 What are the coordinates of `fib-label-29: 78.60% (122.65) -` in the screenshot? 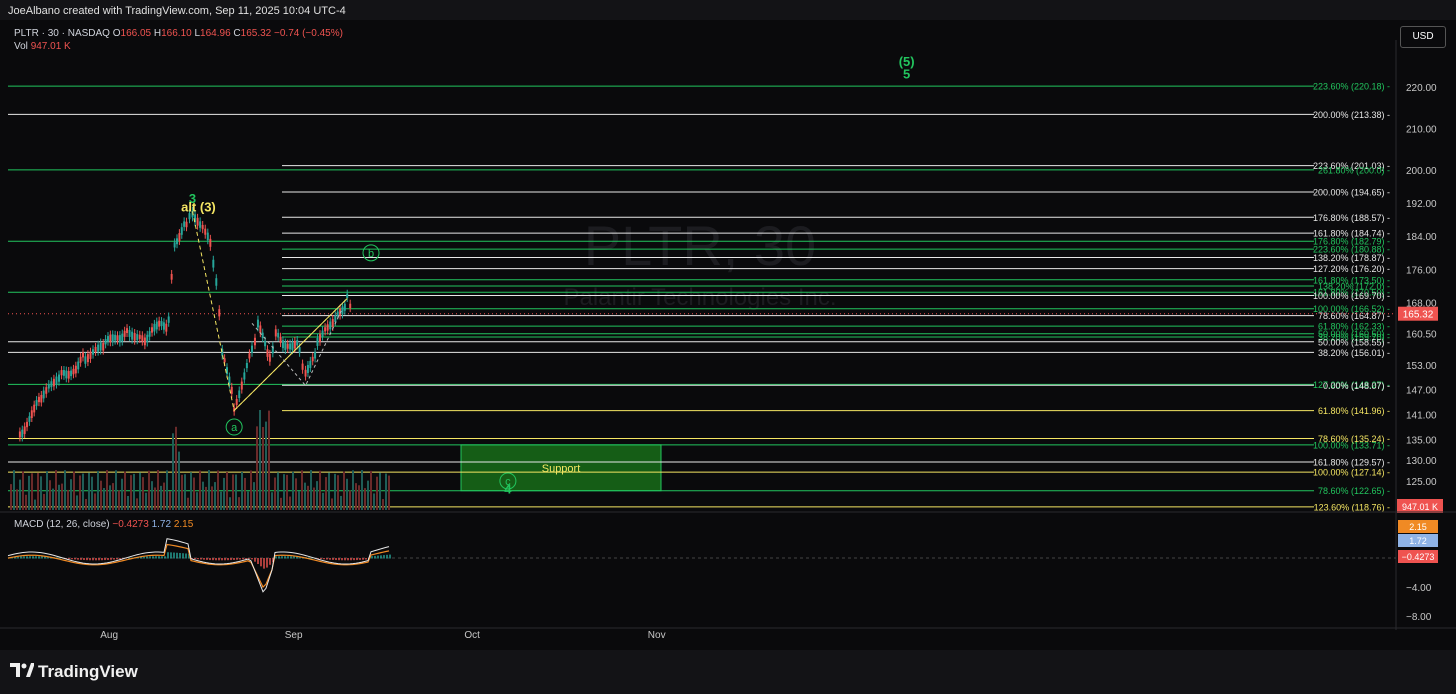 It's located at (1354, 491).